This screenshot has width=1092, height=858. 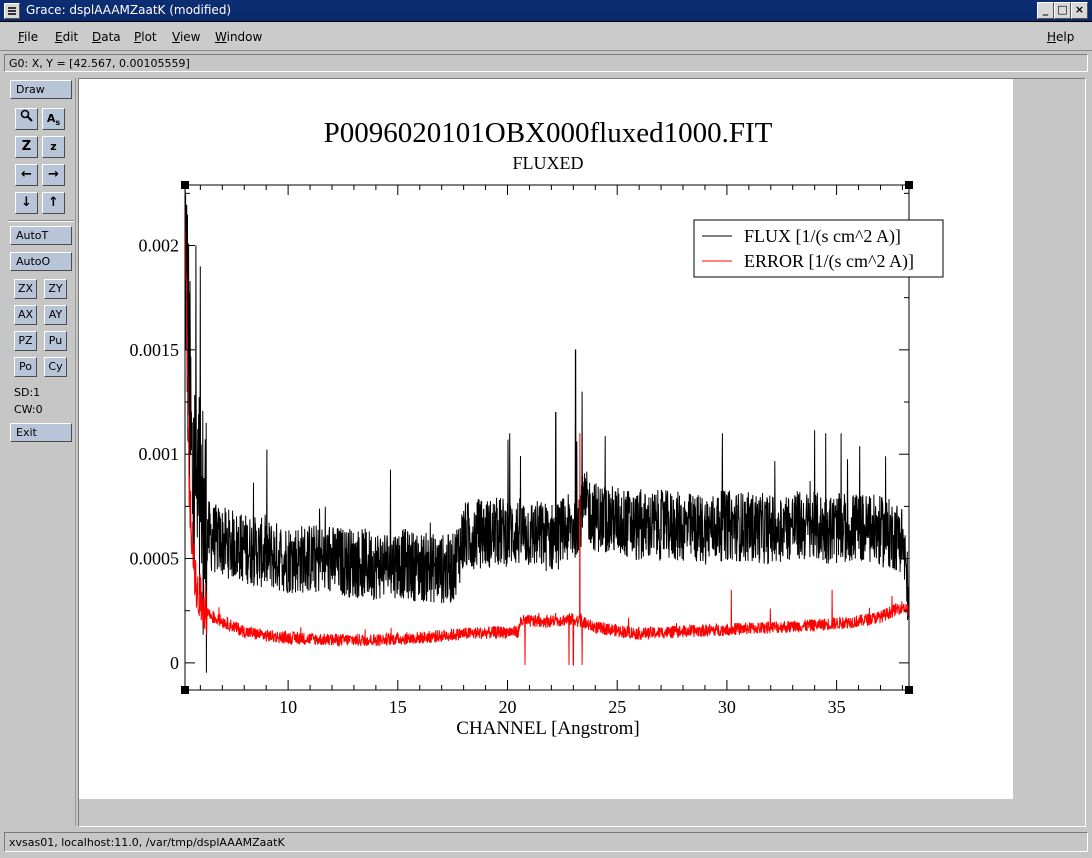 What do you see at coordinates (818, 248) in the screenshot?
I see `legend: FLUX [1/(s cm^2 A)] ERROR [1/(s cm^2 A)]` at bounding box center [818, 248].